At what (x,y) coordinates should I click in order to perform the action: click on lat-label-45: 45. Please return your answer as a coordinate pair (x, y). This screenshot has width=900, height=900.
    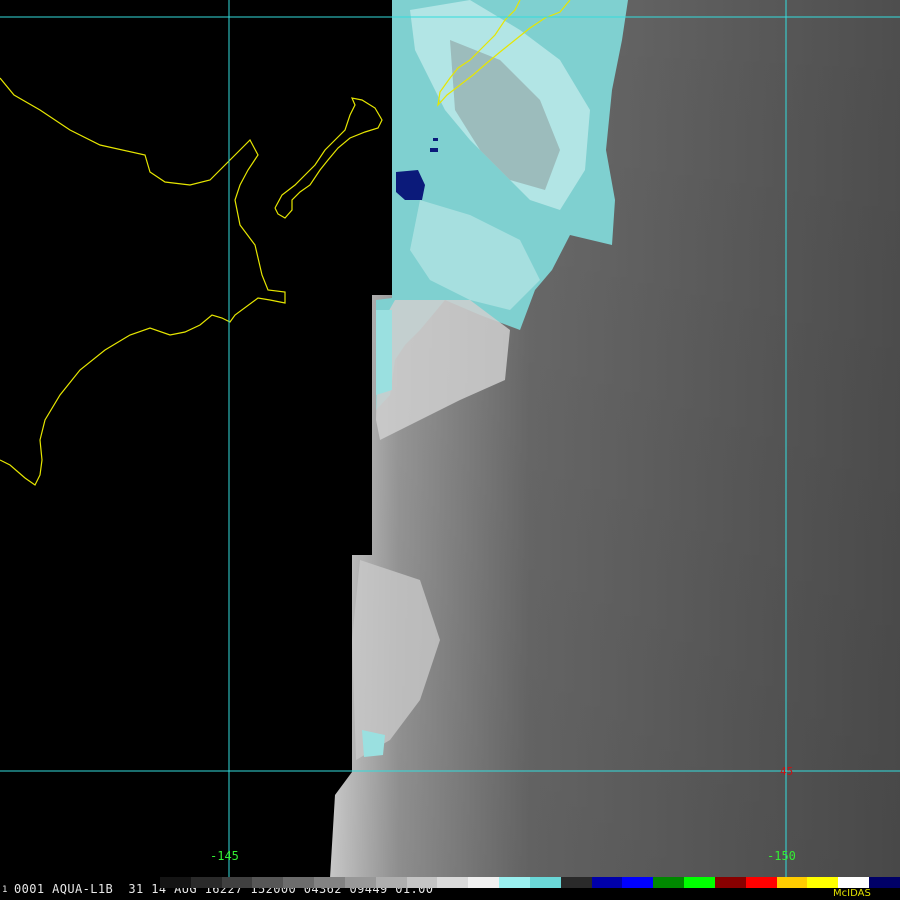
    Looking at the image, I should click on (786, 771).